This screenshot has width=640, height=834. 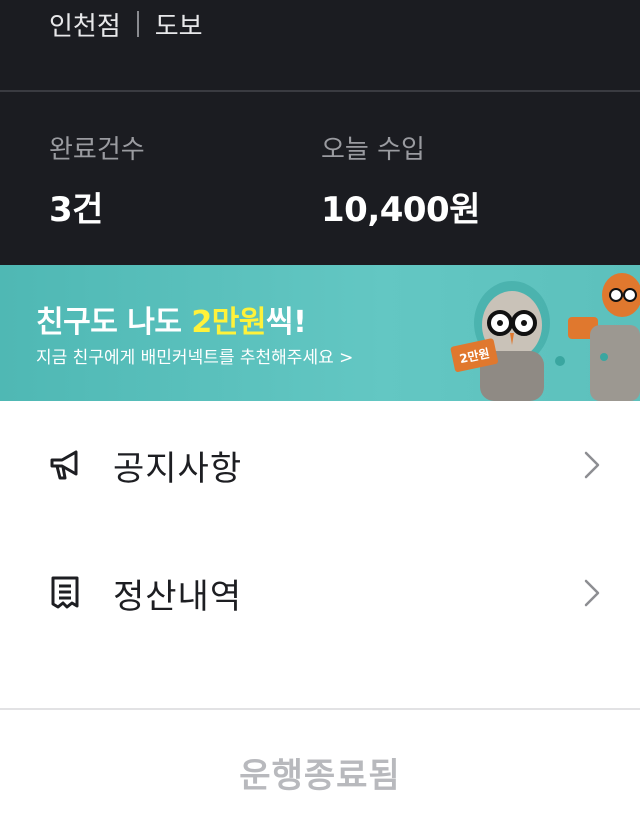 What do you see at coordinates (400, 210) in the screenshot?
I see `today-income-value: 10,400원` at bounding box center [400, 210].